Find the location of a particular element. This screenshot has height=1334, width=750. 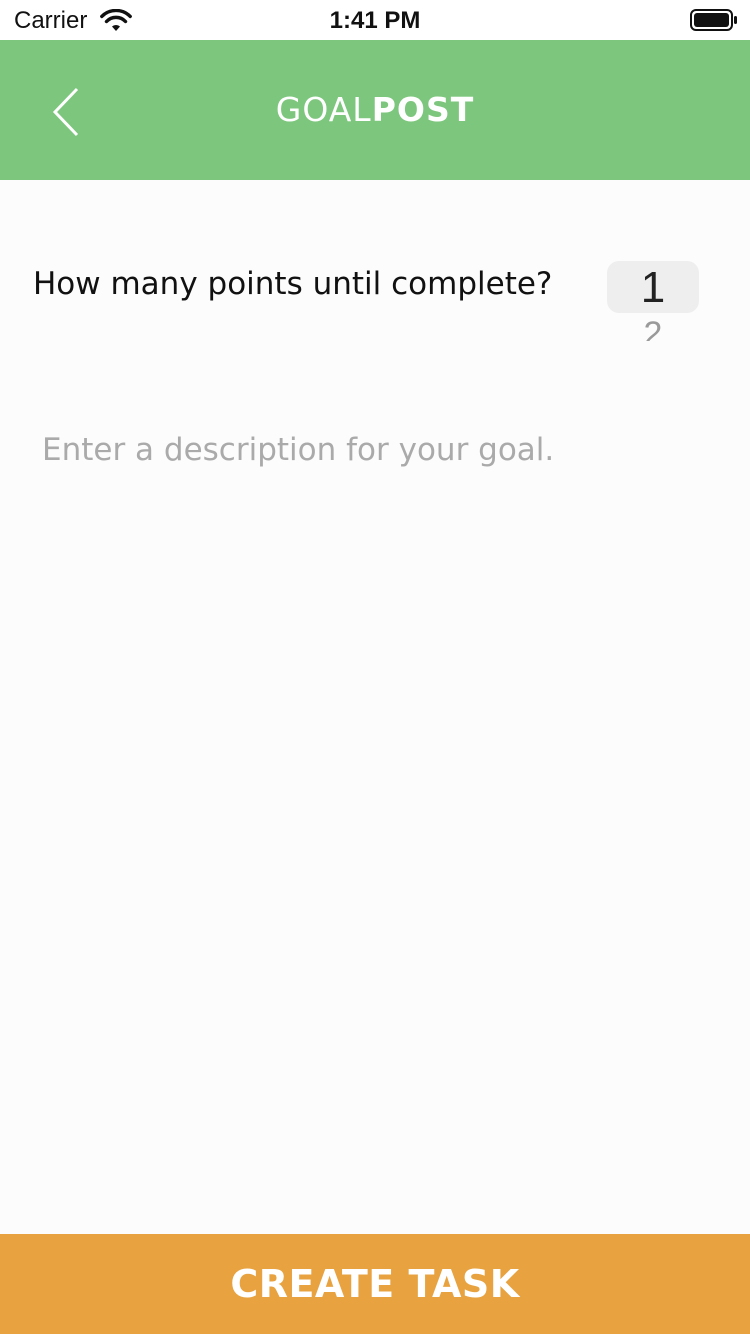

nav-header: GOALPOST is located at coordinates (375, 110).